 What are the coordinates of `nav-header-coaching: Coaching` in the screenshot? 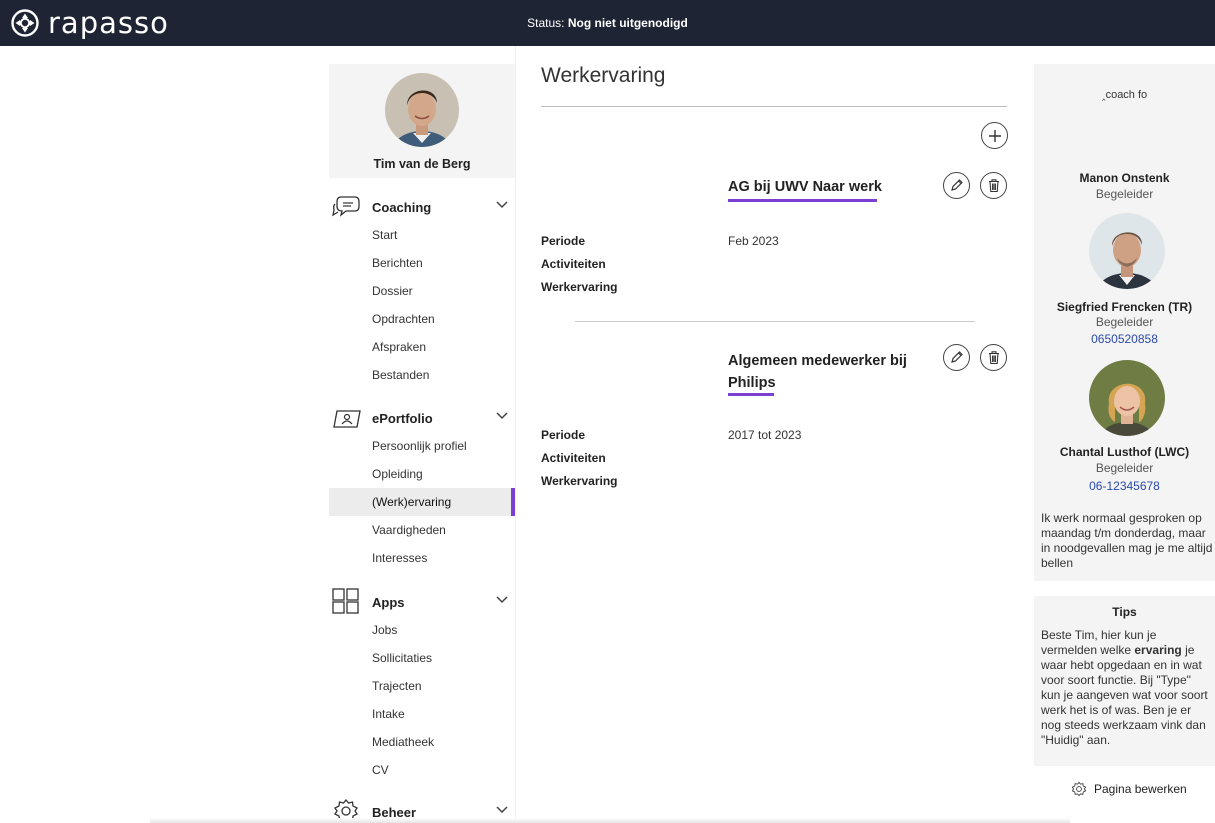 It's located at (422, 207).